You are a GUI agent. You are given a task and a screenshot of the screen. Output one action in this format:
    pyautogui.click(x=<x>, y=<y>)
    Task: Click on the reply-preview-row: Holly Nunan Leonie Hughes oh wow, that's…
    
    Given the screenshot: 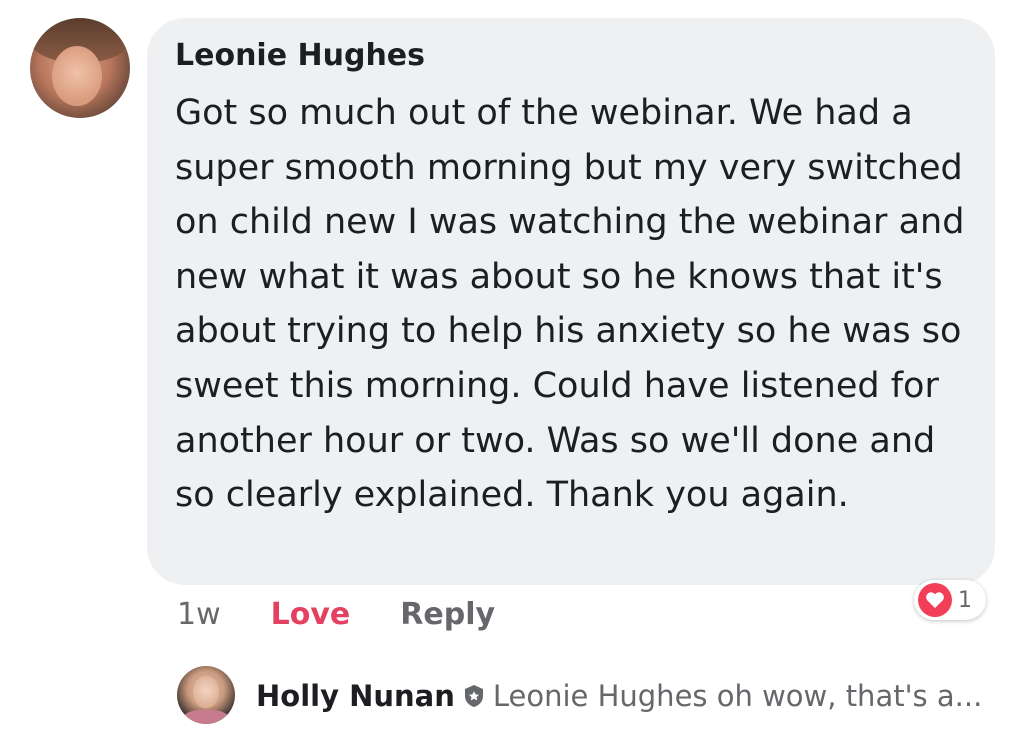 What is the action you would take?
    pyautogui.click(x=619, y=696)
    